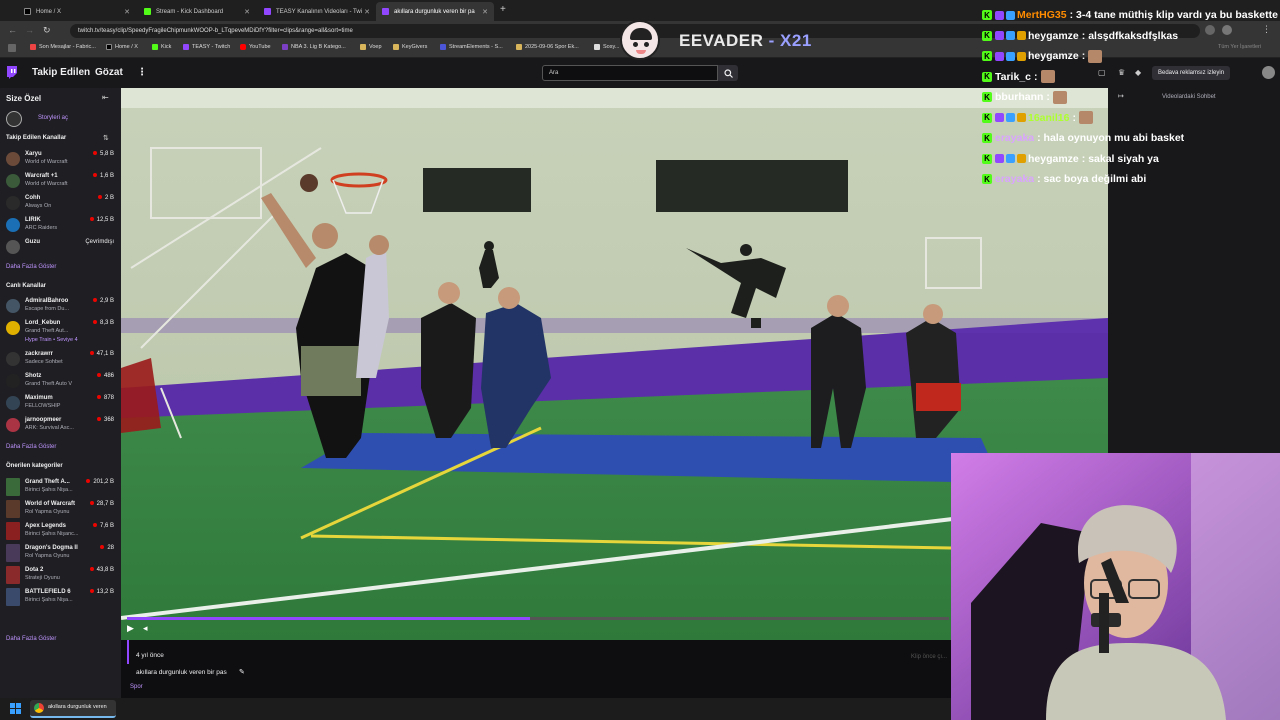 This screenshot has height=720, width=1280. I want to click on viewer-count: 43,8 B, so click(101, 570).